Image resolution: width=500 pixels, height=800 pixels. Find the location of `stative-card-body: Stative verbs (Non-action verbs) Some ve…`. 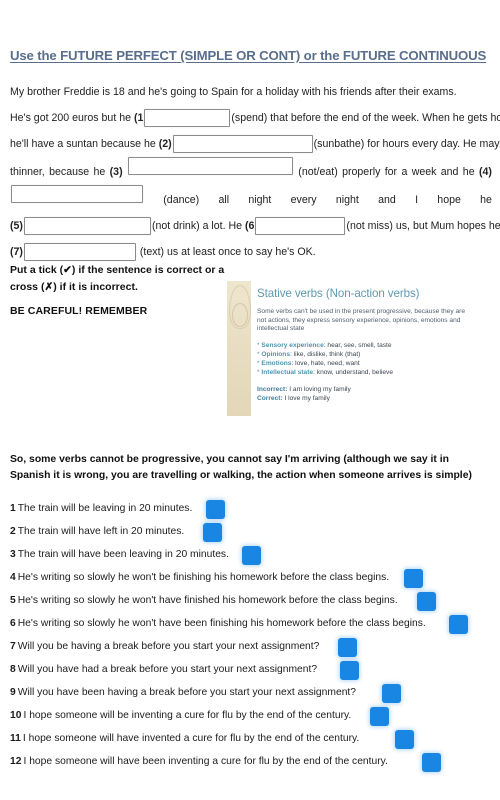

stative-card-body: Stative verbs (Non-action verbs) Some ve… is located at coordinates (375, 342).